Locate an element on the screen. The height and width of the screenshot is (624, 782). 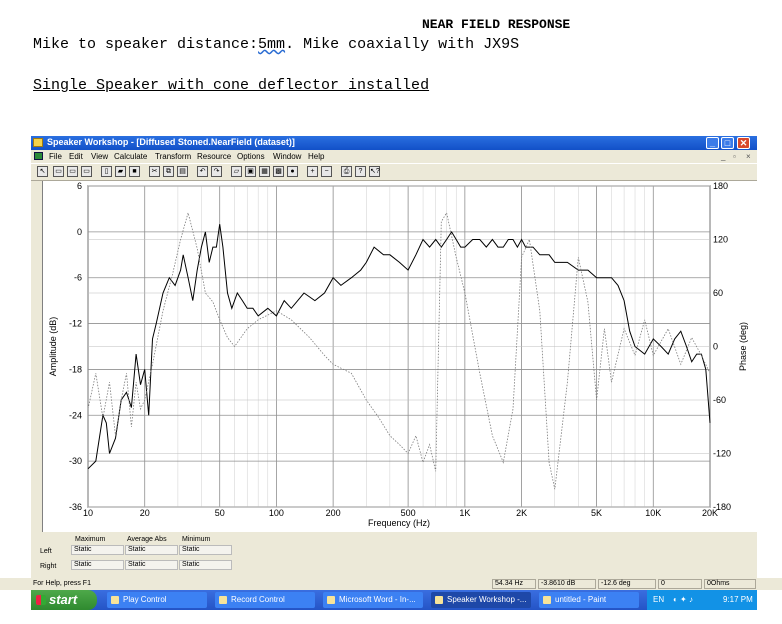
window-icon: ▩ is located at coordinates (278, 171).